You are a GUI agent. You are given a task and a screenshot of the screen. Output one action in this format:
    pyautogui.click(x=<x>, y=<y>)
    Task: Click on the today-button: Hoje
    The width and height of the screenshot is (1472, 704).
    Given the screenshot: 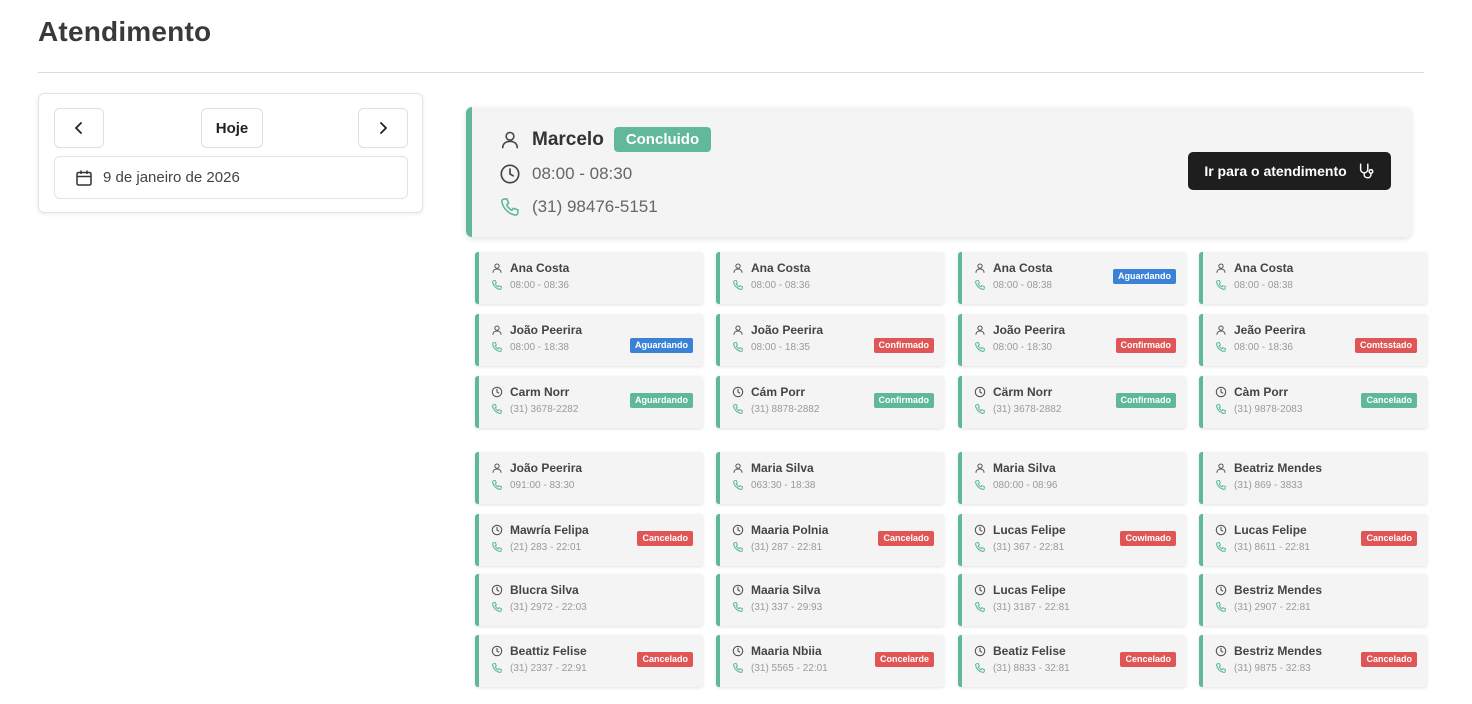 What is the action you would take?
    pyautogui.click(x=232, y=128)
    